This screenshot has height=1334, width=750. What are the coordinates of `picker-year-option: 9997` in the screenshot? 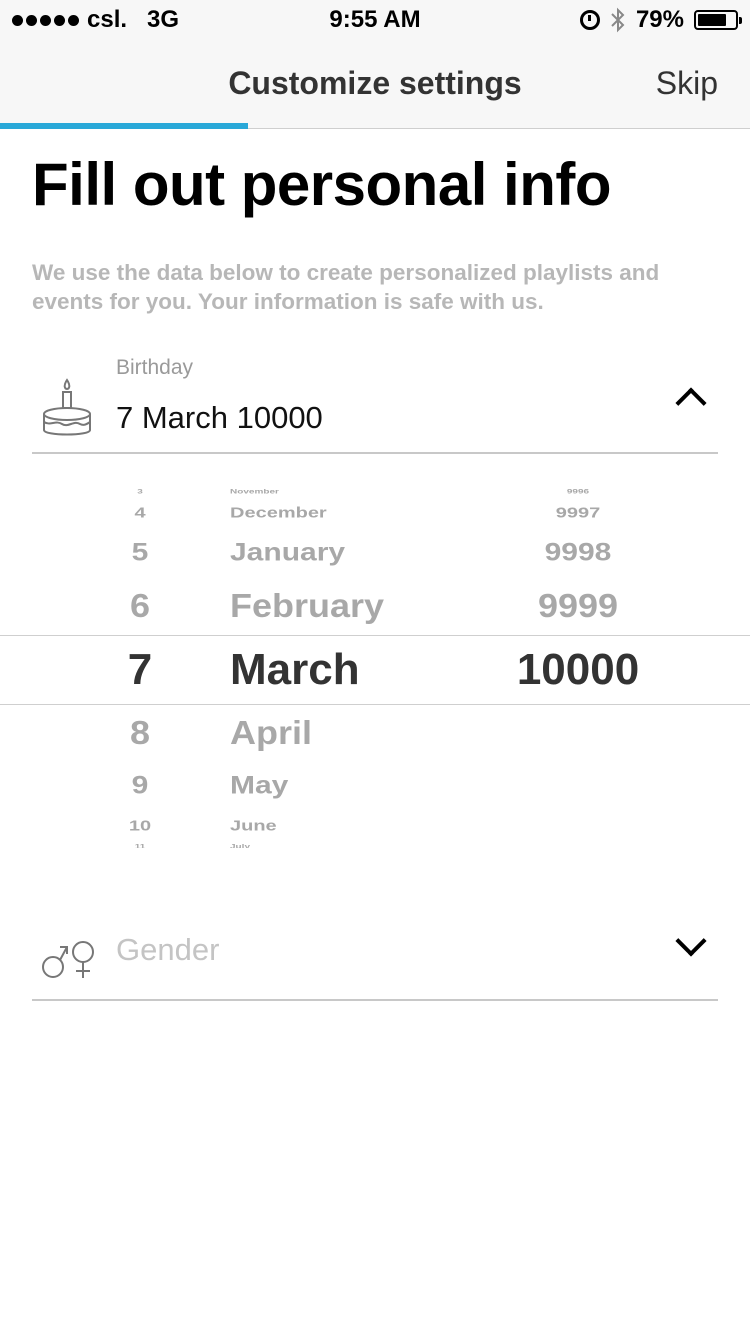 It's located at (578, 512).